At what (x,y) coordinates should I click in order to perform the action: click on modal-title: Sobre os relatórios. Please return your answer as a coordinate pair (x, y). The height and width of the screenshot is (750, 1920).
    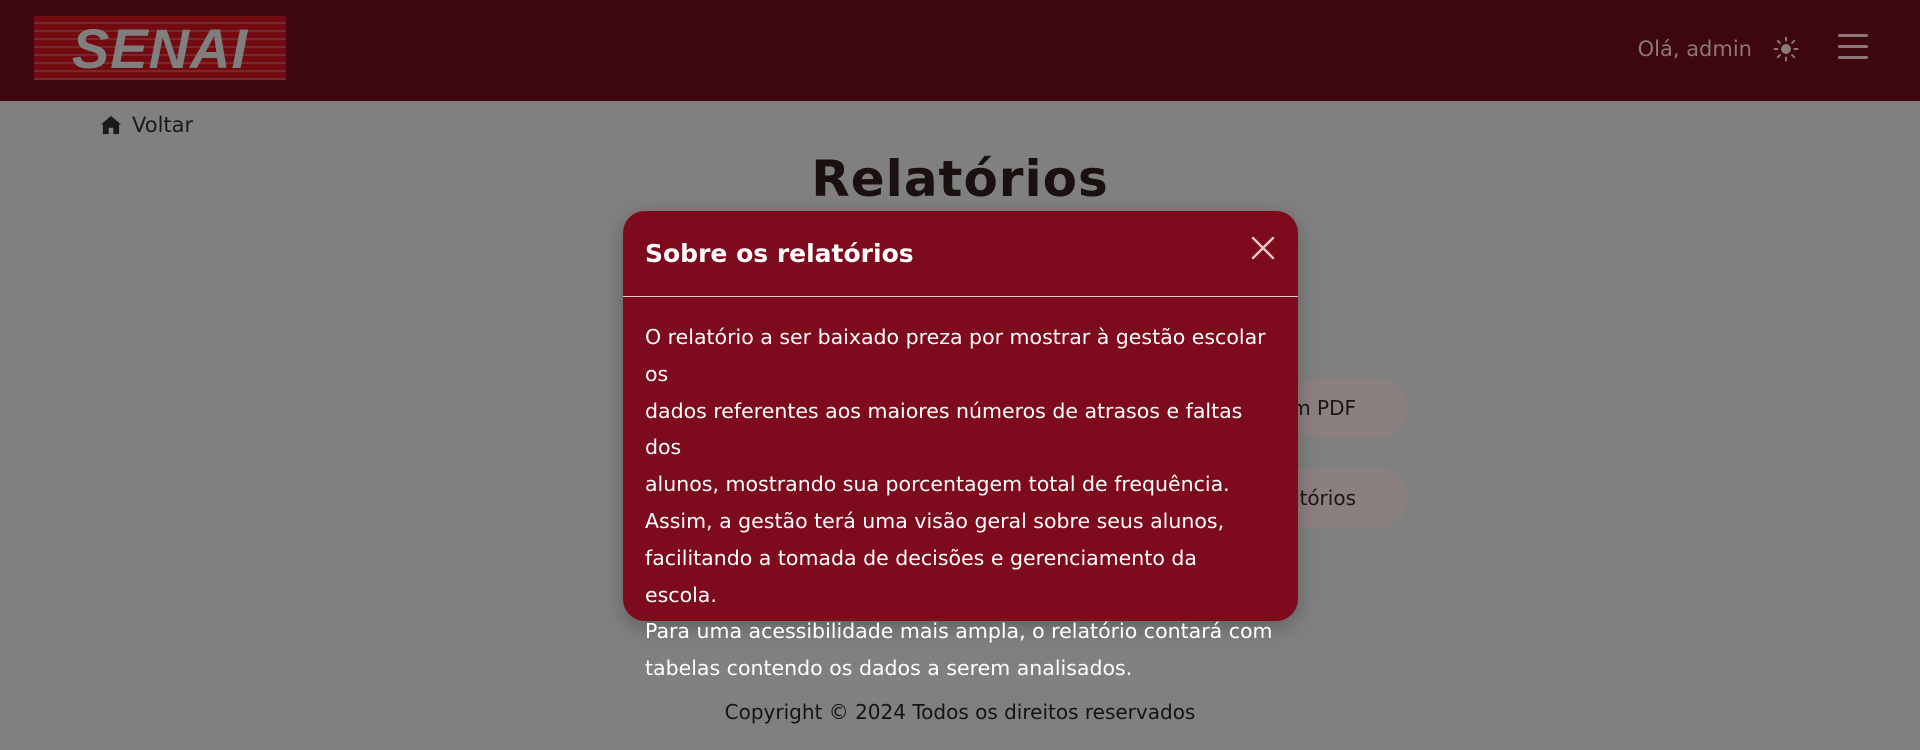
    Looking at the image, I should click on (779, 253).